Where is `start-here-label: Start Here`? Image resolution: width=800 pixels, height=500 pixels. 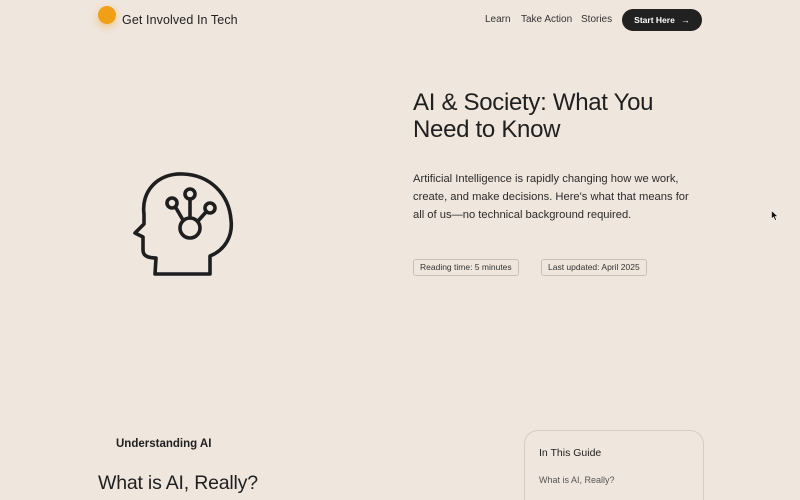 start-here-label: Start Here is located at coordinates (654, 20).